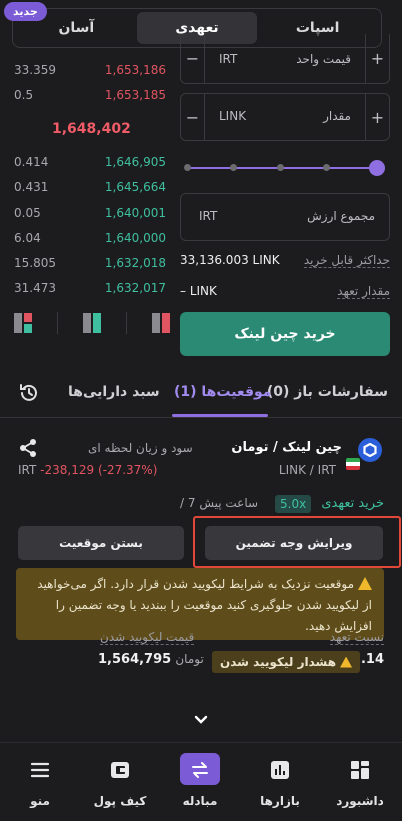 This screenshot has height=821, width=402. Describe the element at coordinates (28, 448) in the screenshot. I see `share-icon` at that location.